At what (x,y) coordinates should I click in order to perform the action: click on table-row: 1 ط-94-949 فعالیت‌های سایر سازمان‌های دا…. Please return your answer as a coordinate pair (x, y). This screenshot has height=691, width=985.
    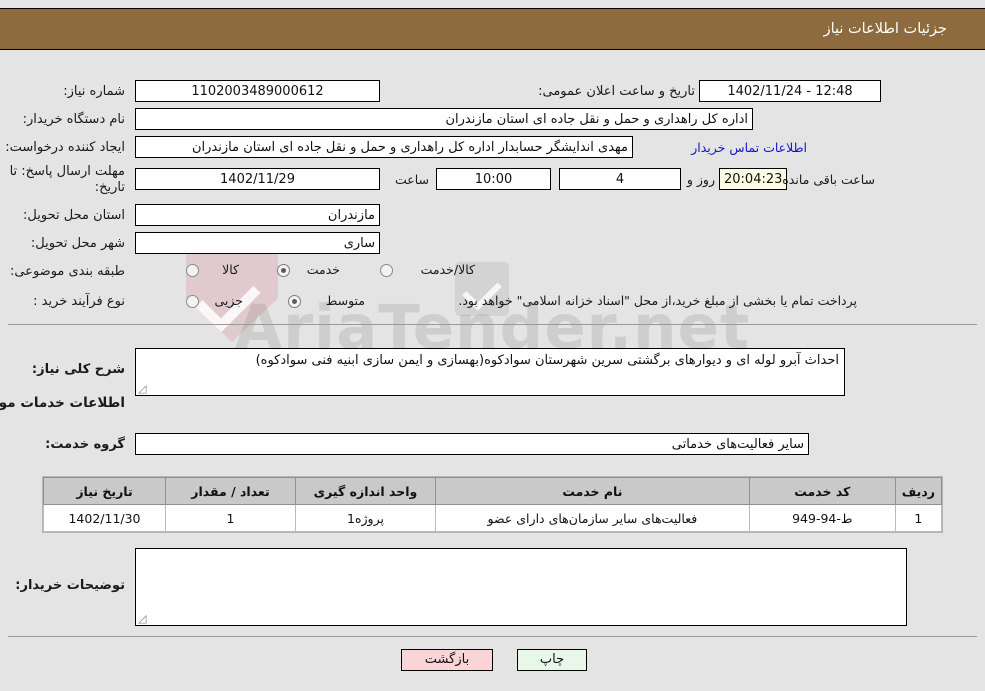
    Looking at the image, I should click on (493, 518).